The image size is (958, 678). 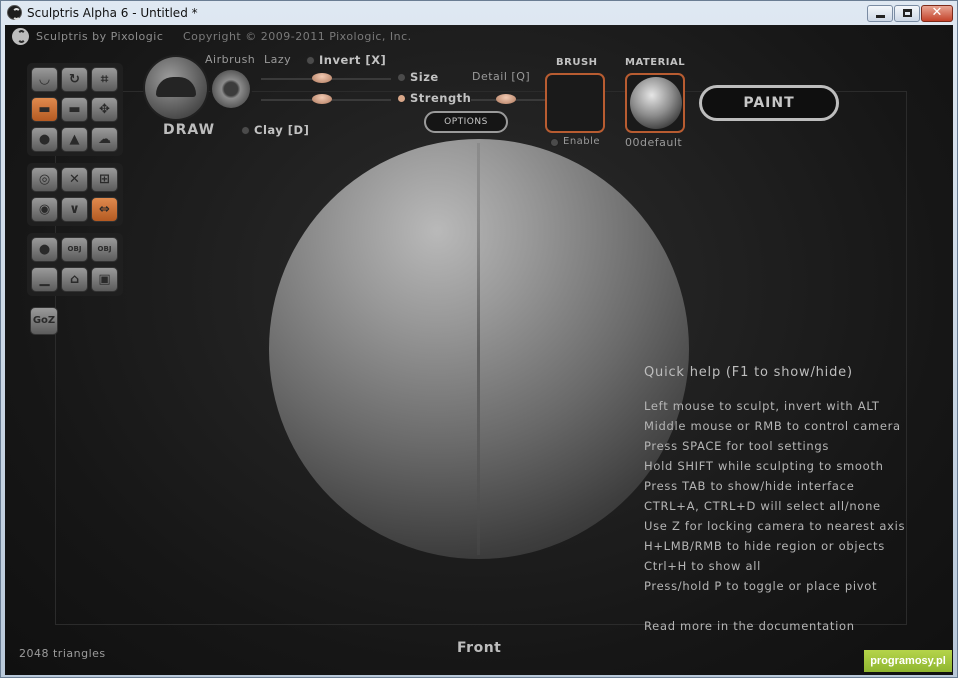 What do you see at coordinates (231, 89) in the screenshot?
I see `airbrush-orb` at bounding box center [231, 89].